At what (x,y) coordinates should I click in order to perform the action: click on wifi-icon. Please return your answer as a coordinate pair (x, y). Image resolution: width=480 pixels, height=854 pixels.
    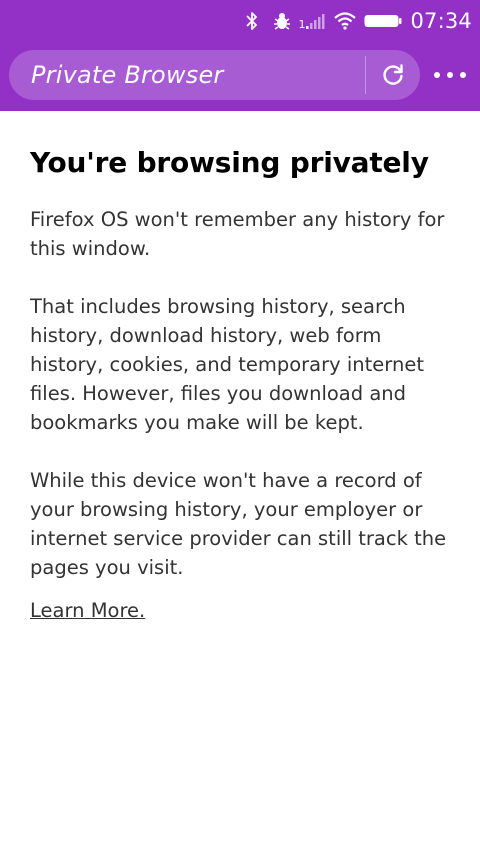
    Looking at the image, I should click on (345, 21).